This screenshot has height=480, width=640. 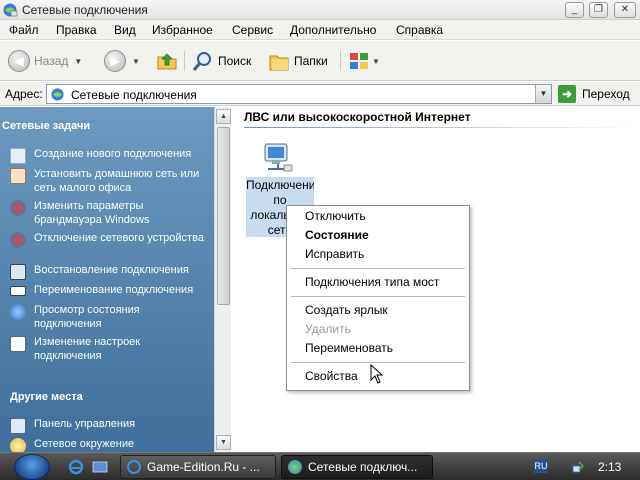 What do you see at coordinates (320, 10) in the screenshot?
I see `title-bar: Сетевые подключения _ ❐ ✕` at bounding box center [320, 10].